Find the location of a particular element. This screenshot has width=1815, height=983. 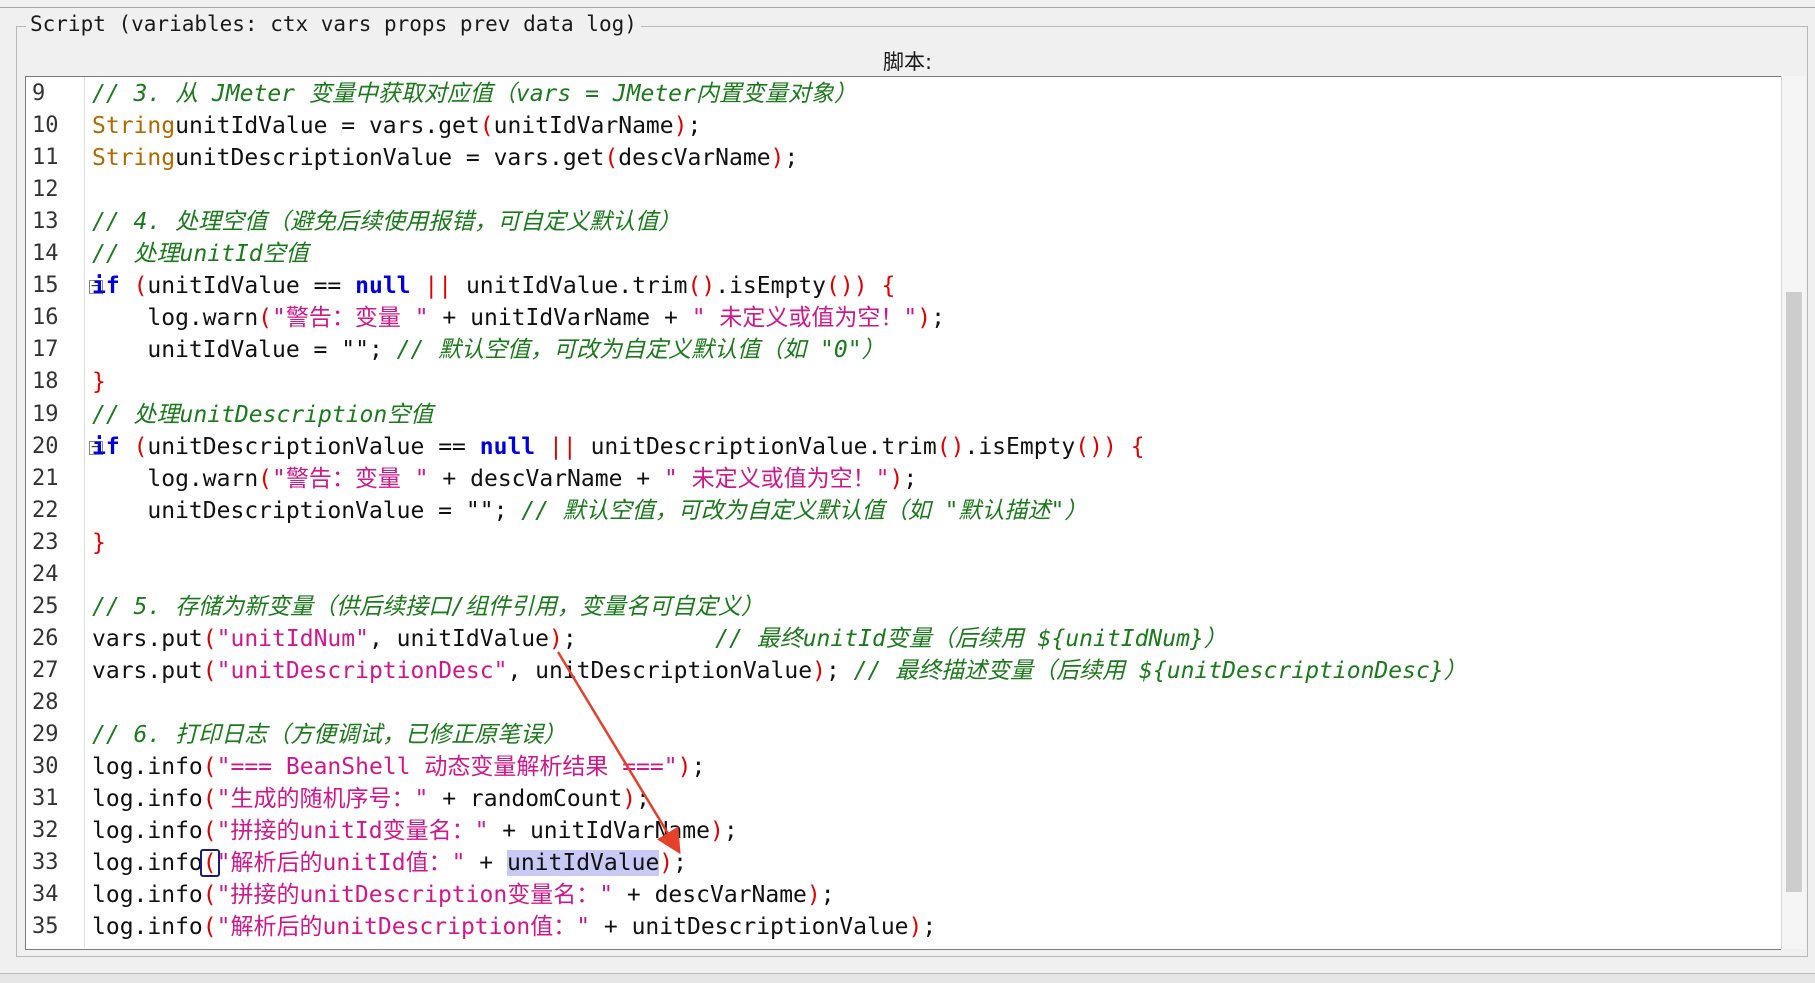

code-text: // 处理unitId空值 is located at coordinates (200, 254).